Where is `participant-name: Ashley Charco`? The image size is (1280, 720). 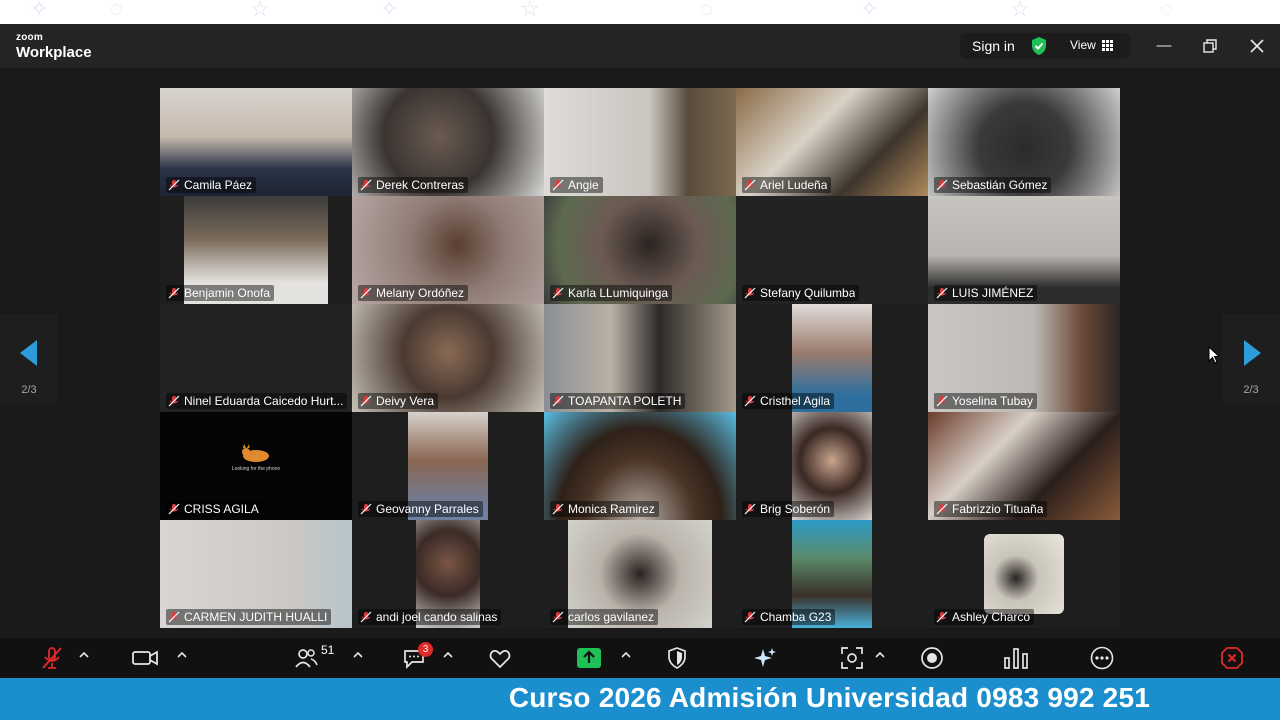
participant-name: Ashley Charco is located at coordinates (991, 617).